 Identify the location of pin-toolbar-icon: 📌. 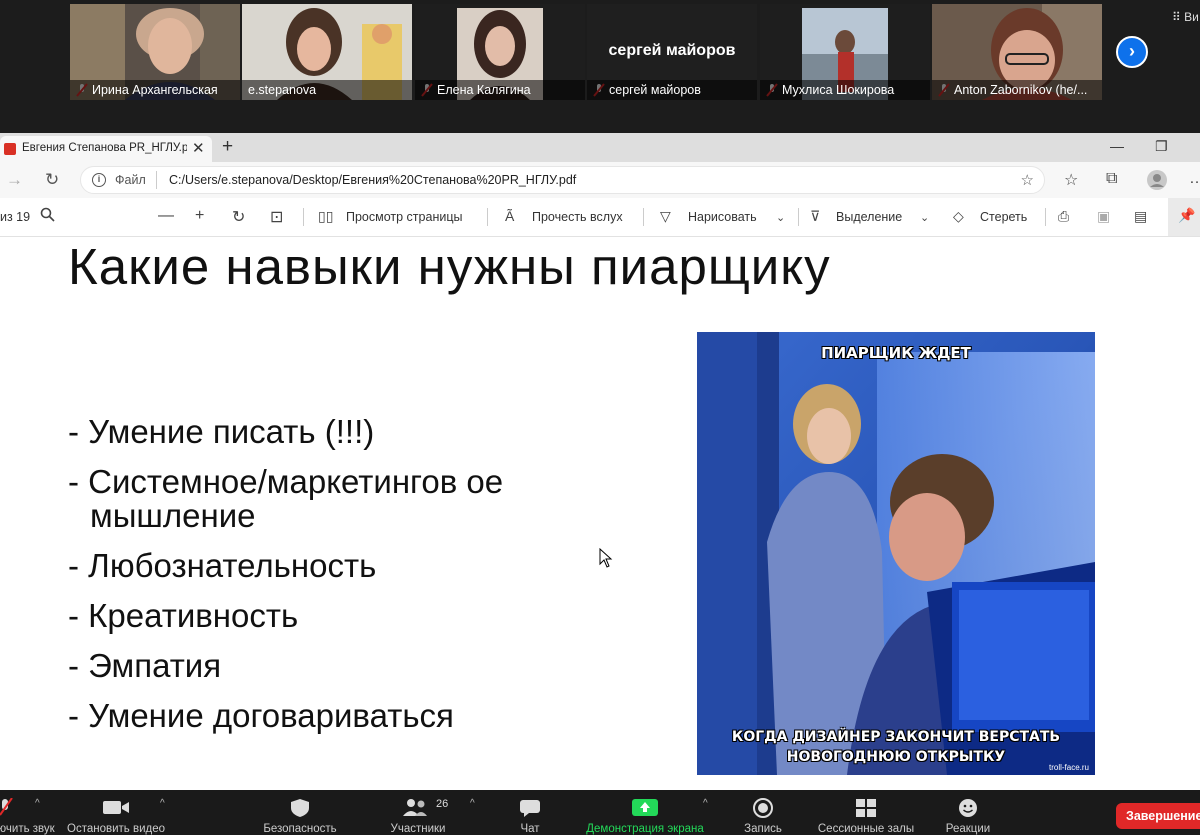
(1184, 217).